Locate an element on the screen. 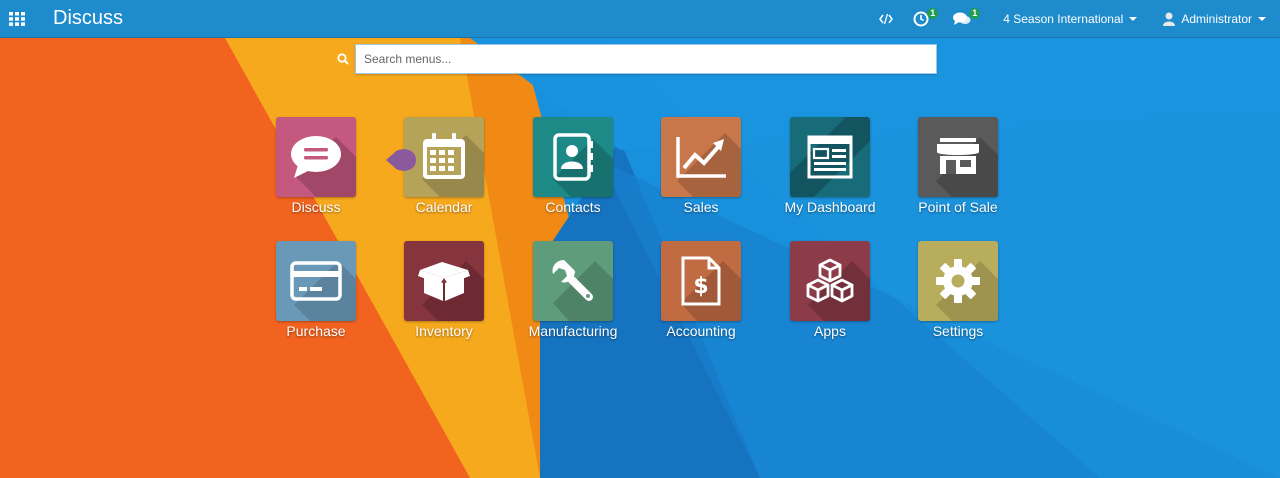 The image size is (1280, 478). app-title: Discuss is located at coordinates (88, 18).